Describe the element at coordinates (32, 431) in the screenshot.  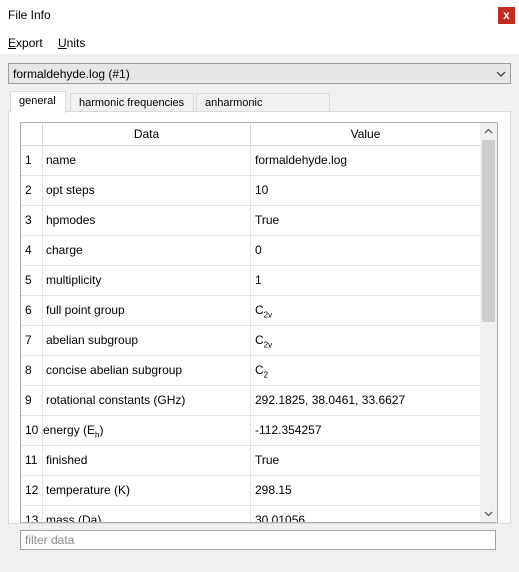
I see `row-index: 10` at that location.